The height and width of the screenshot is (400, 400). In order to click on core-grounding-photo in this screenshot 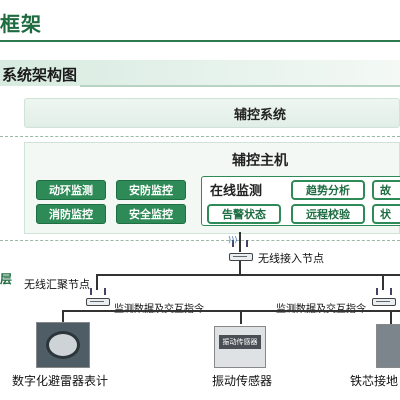, I will do `click(388, 346)`.